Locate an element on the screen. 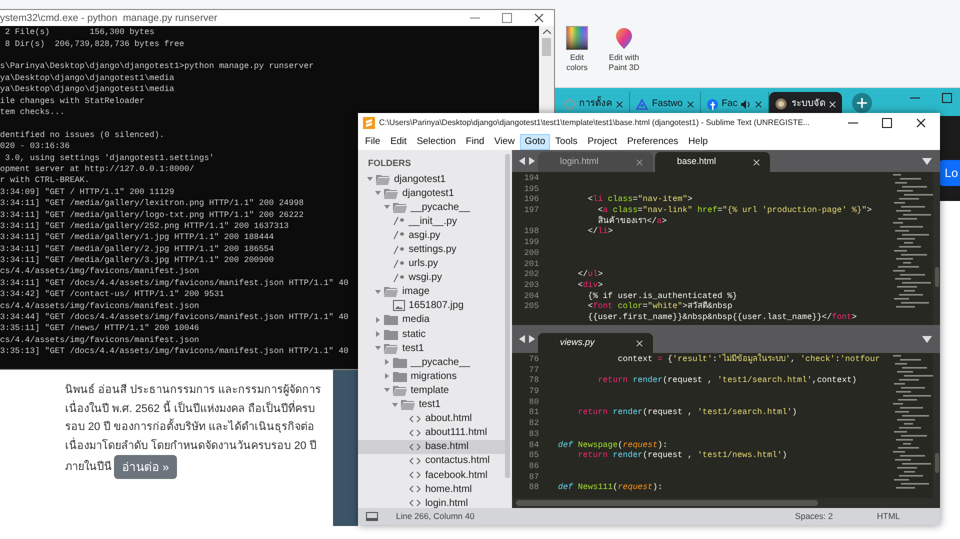 This screenshot has width=960, height=539. menu-item: View is located at coordinates (504, 142).